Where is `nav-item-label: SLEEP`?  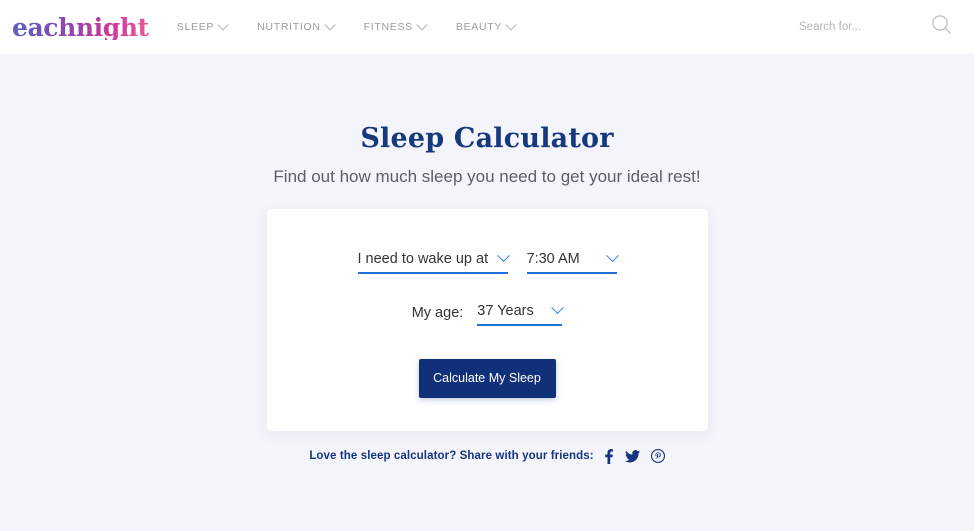 nav-item-label: SLEEP is located at coordinates (195, 27).